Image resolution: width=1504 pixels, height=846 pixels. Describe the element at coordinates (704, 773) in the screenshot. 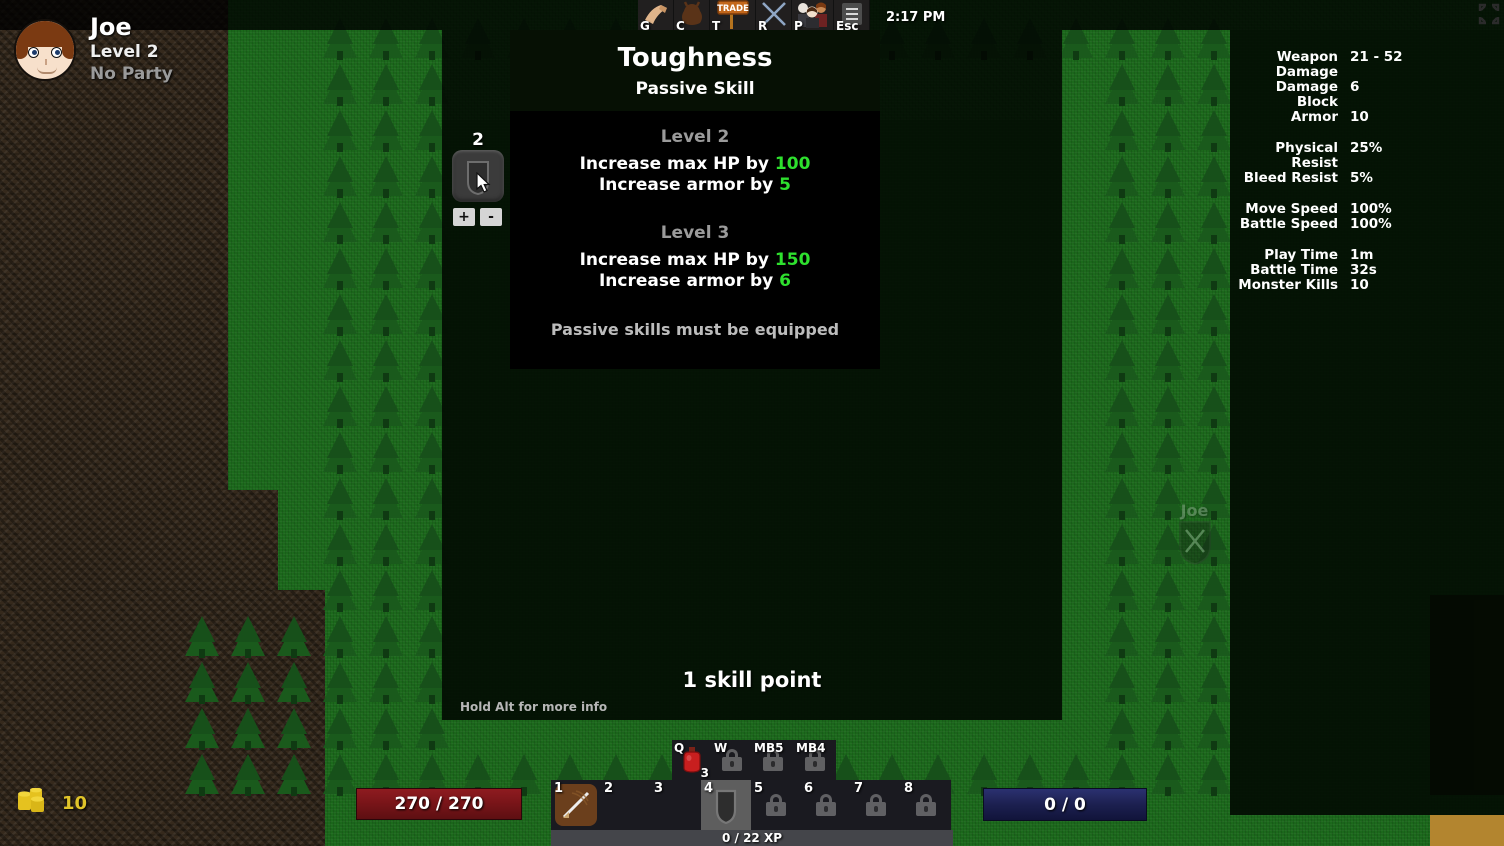

I see `item-count: 3` at that location.